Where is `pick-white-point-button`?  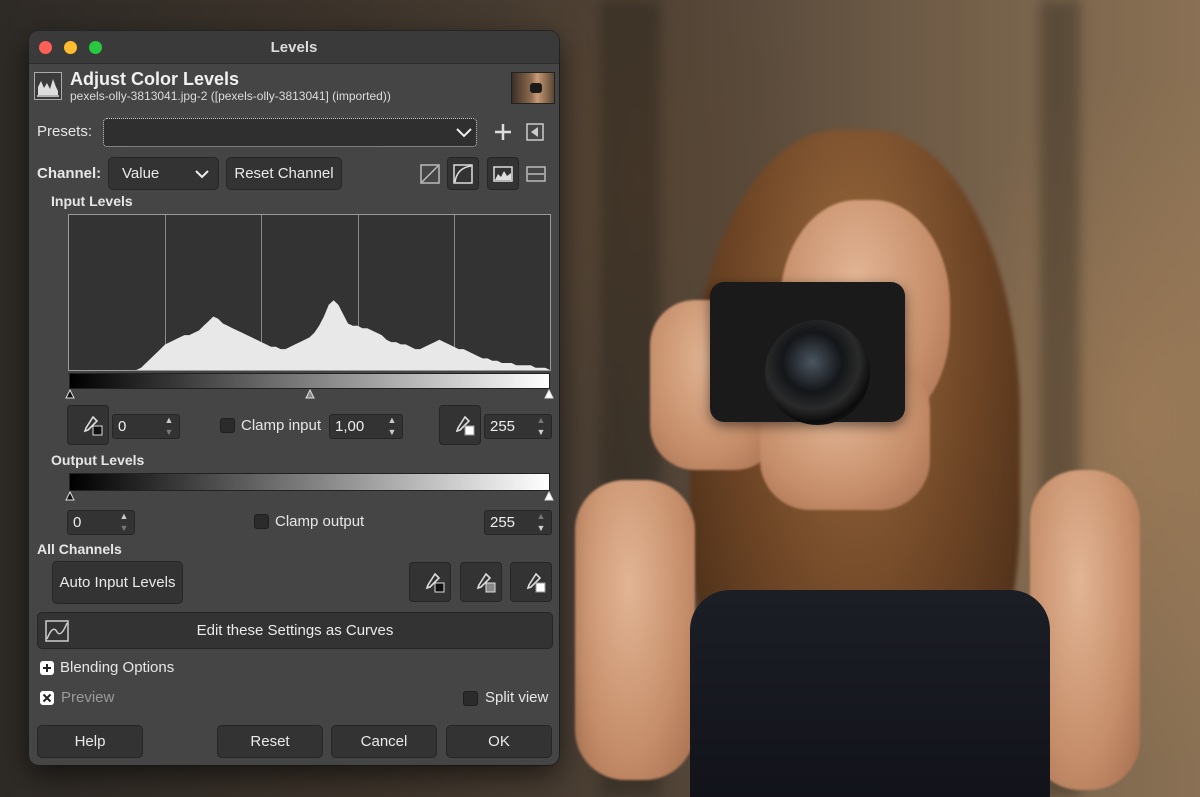
pick-white-point-button is located at coordinates (460, 425).